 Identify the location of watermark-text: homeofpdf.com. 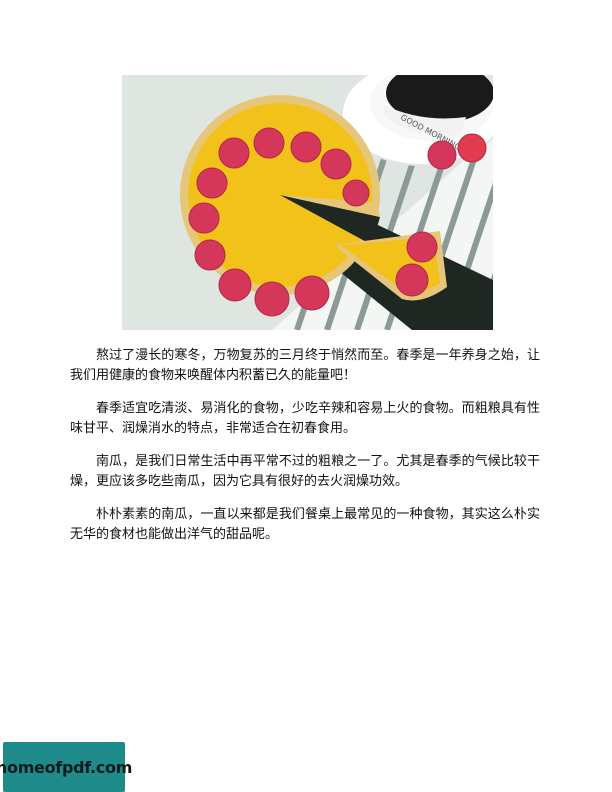
(66, 767).